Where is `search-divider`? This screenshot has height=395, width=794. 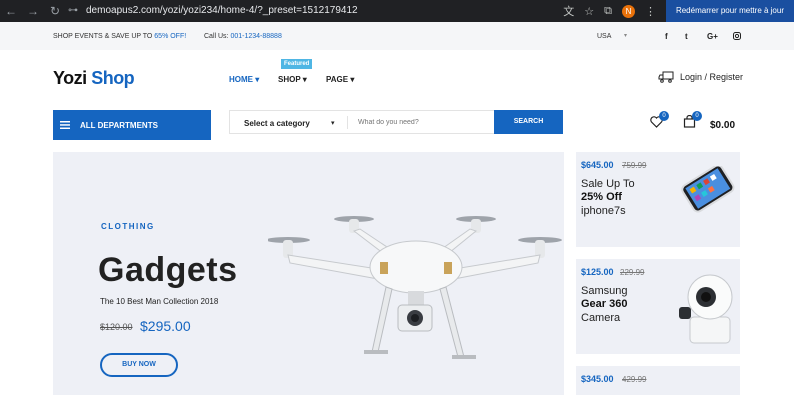
search-divider is located at coordinates (347, 122).